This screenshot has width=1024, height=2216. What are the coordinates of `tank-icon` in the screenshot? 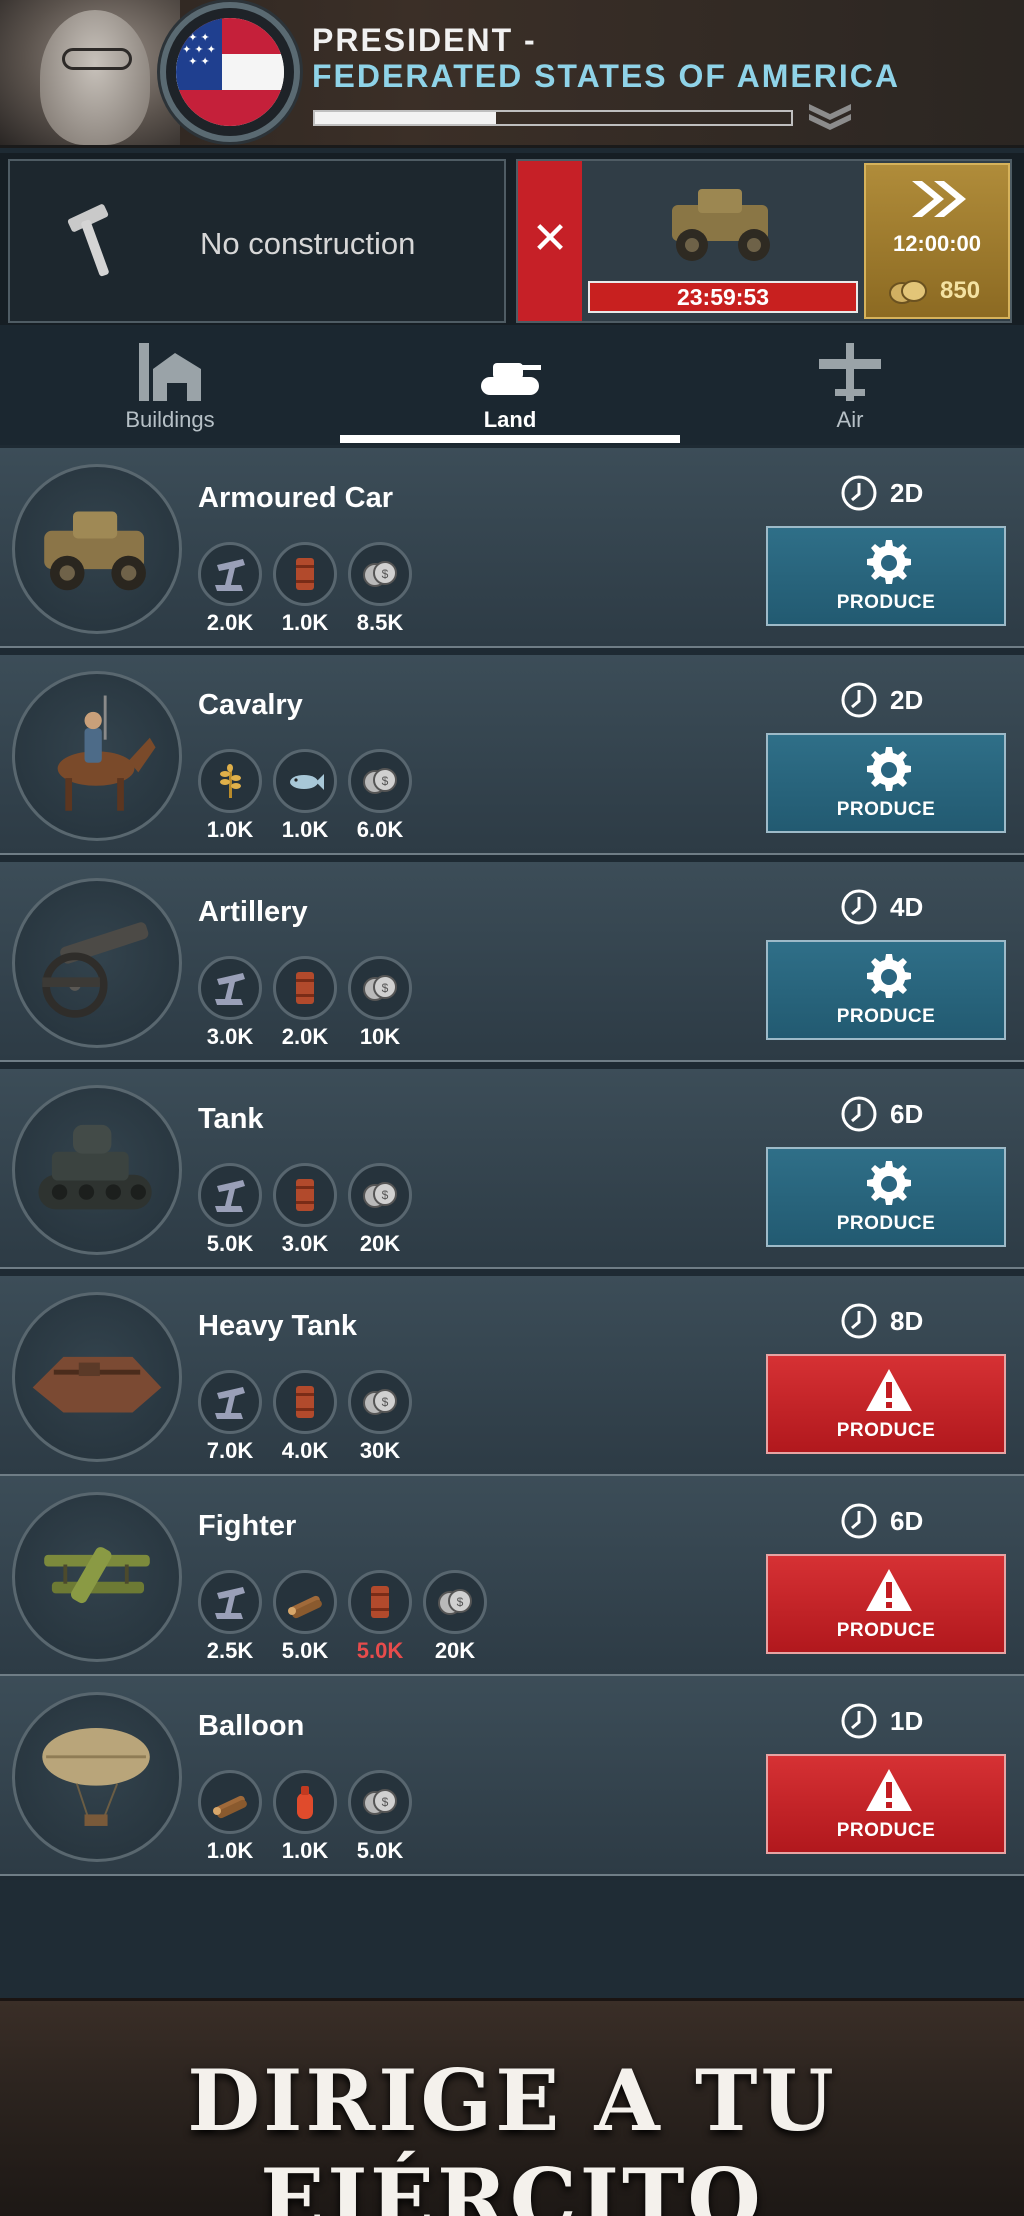 It's located at (511, 379).